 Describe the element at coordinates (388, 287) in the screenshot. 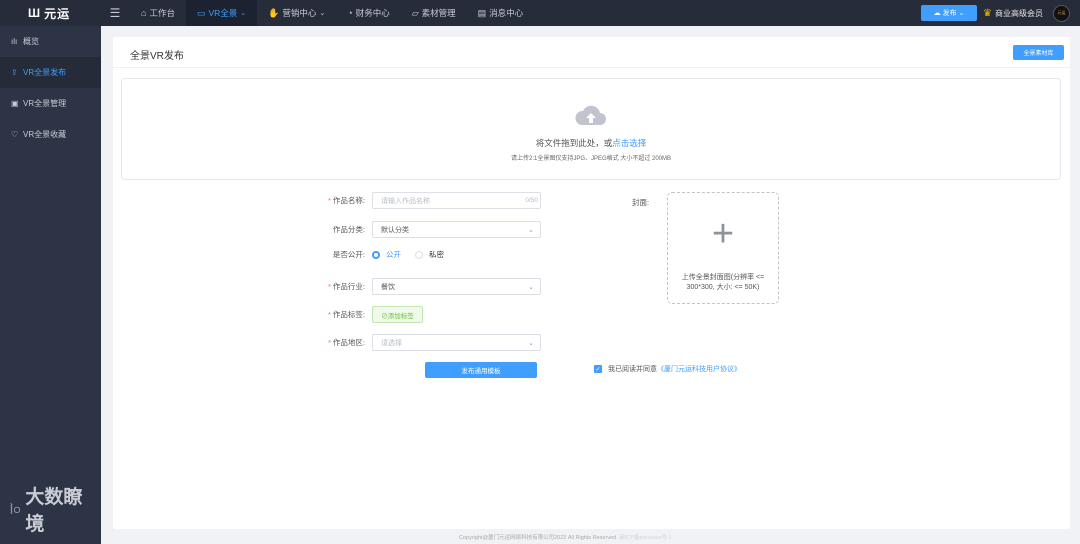

I see `industry-value: 餐饮` at that location.